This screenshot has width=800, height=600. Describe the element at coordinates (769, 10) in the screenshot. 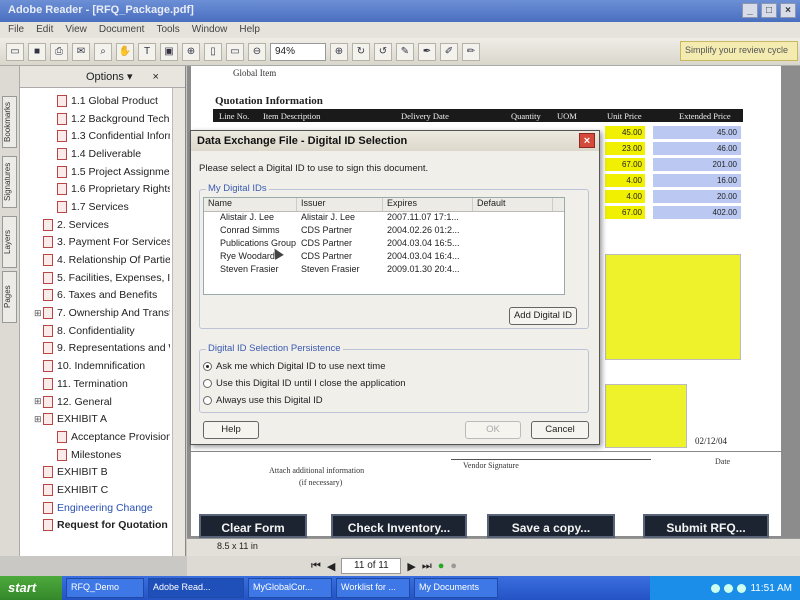

I see `maximize-button: □` at that location.